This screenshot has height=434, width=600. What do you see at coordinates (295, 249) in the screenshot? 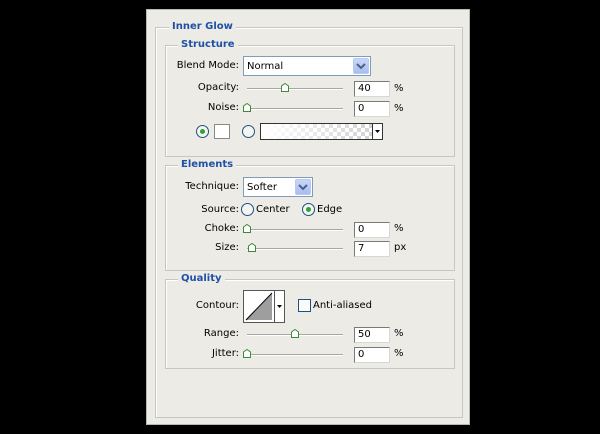
I see `size-slider-track` at bounding box center [295, 249].